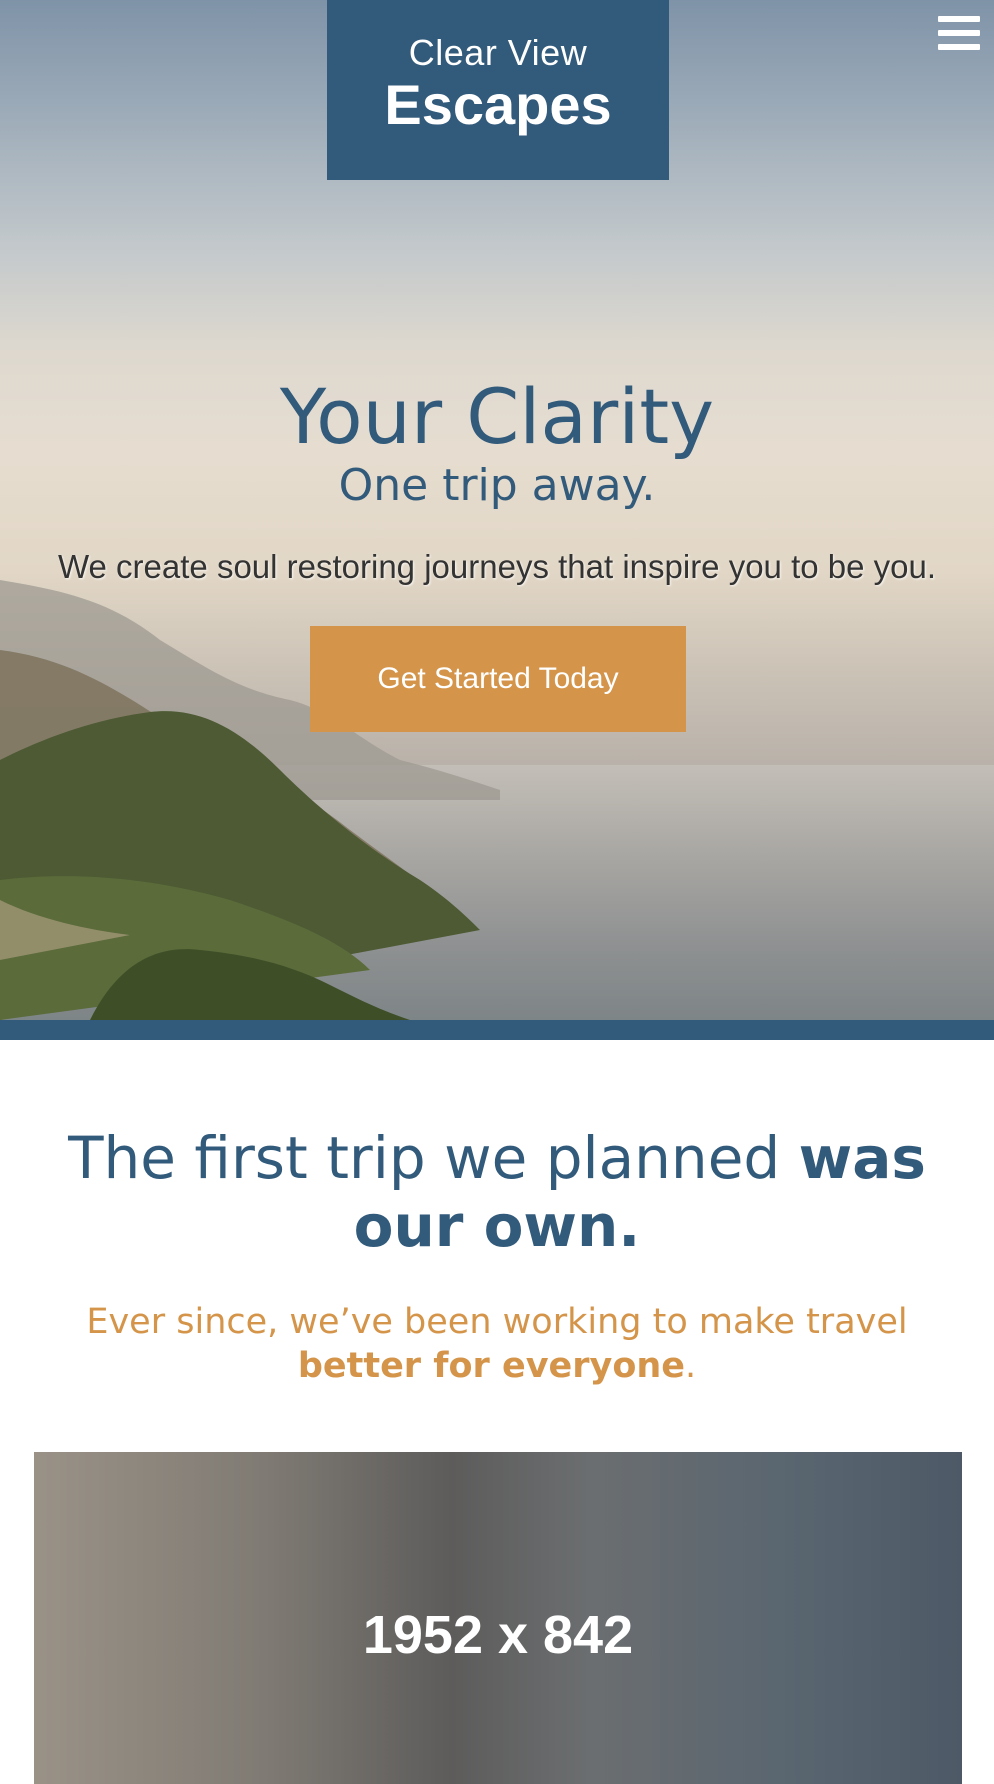 The height and width of the screenshot is (1784, 994). What do you see at coordinates (497, 416) in the screenshot?
I see `hero-title: Your Clarity` at bounding box center [497, 416].